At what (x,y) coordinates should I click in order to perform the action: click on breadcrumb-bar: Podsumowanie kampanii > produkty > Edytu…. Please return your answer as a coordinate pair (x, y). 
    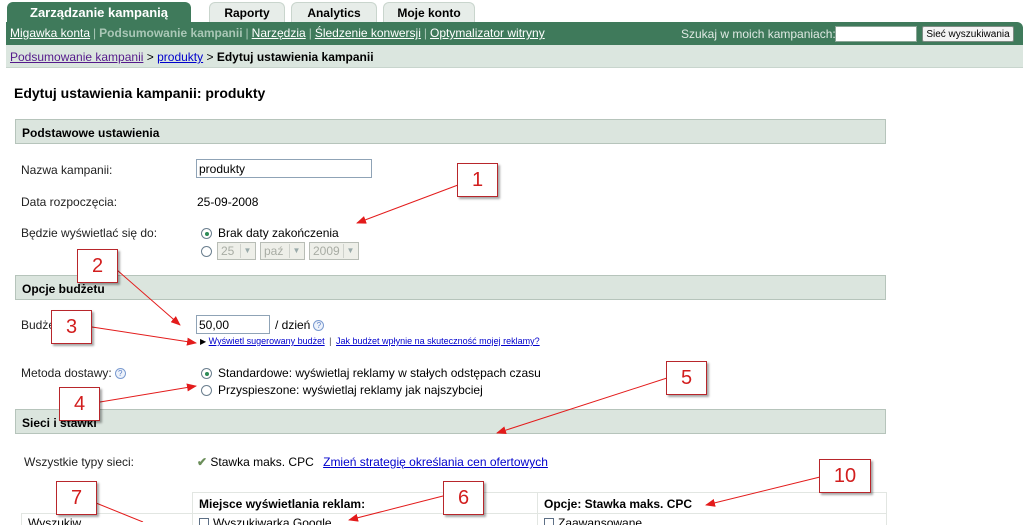
    Looking at the image, I should click on (514, 56).